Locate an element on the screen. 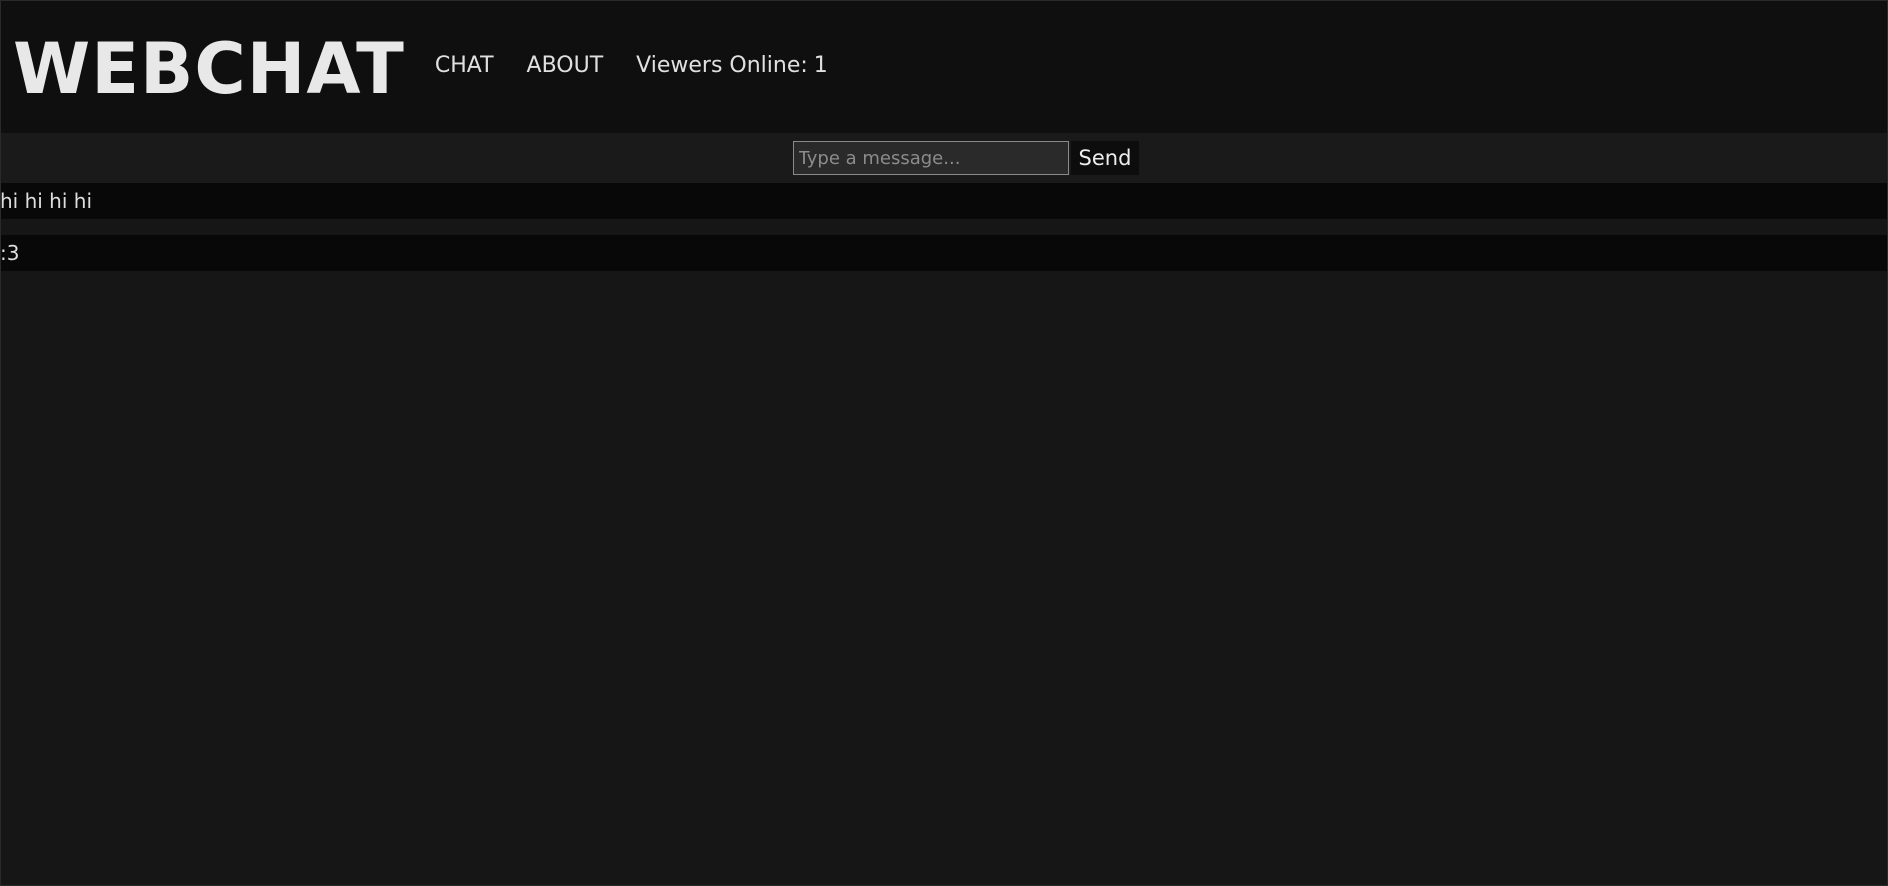 The height and width of the screenshot is (886, 1888). viewers-count: 1 is located at coordinates (820, 65).